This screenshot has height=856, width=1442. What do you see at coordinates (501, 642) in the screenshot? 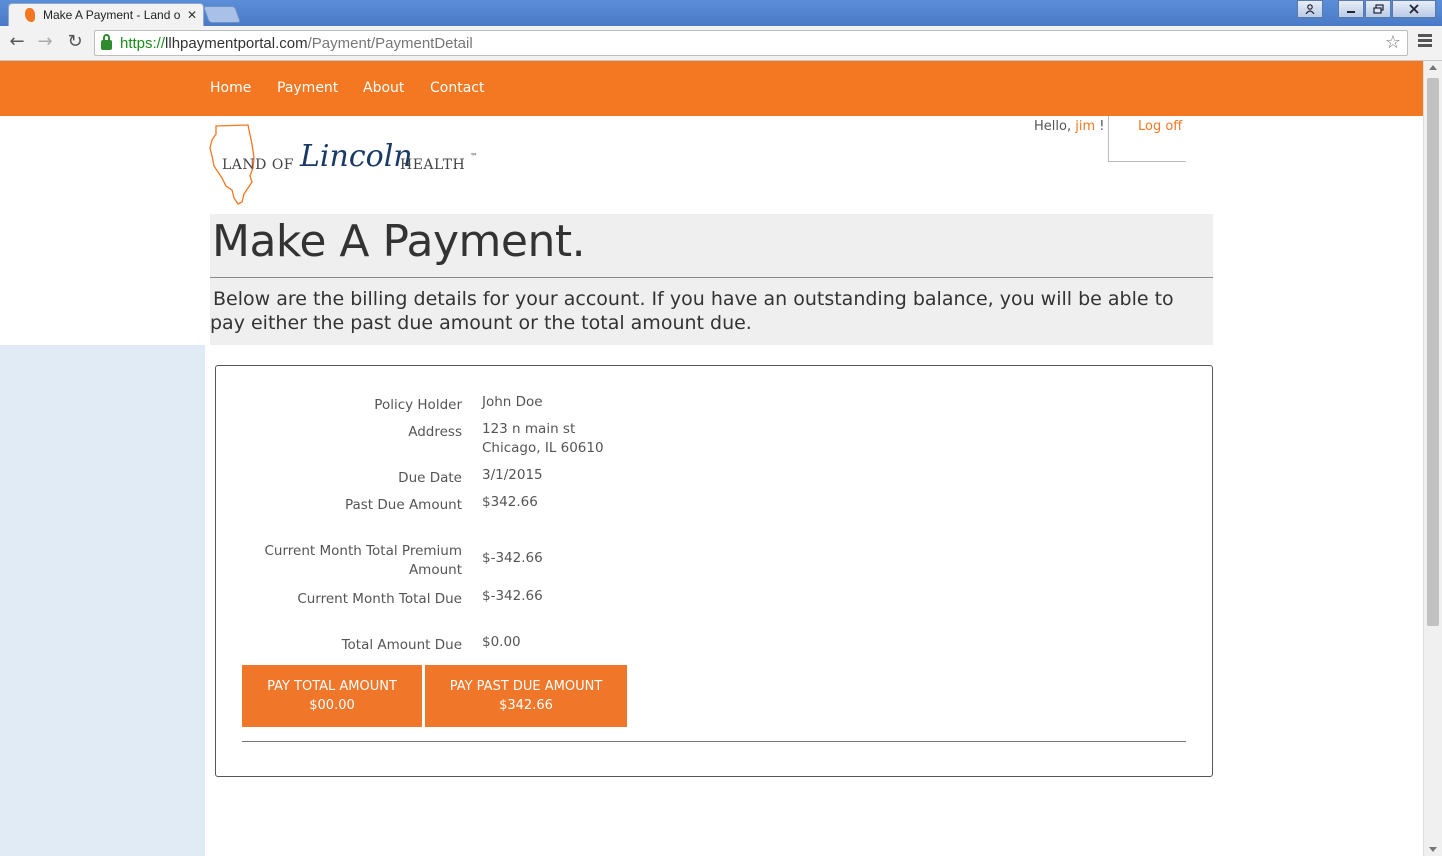
I see `total-due-value: $0.00` at bounding box center [501, 642].